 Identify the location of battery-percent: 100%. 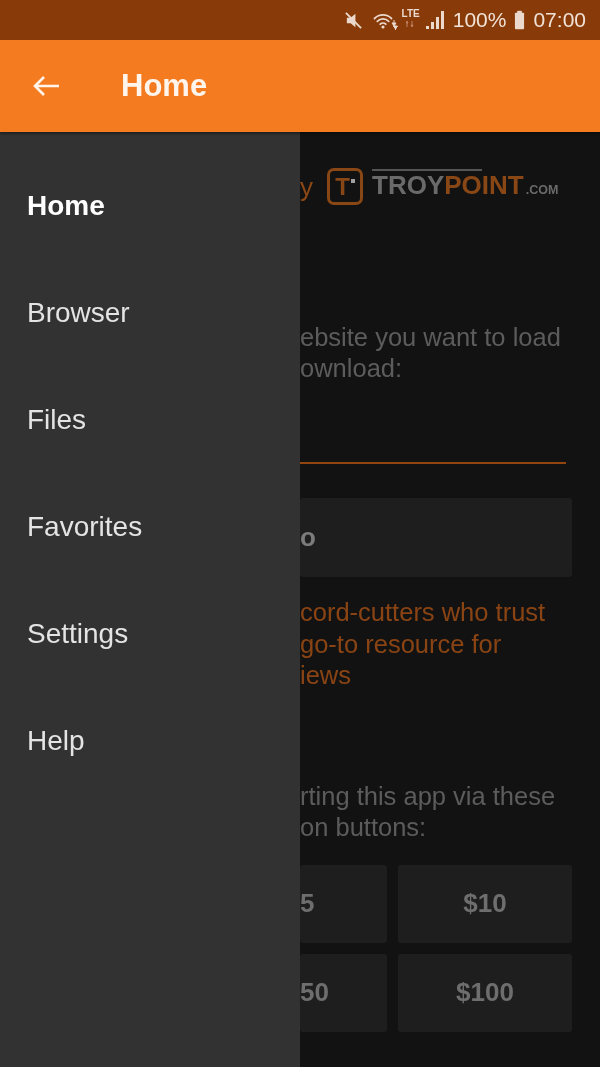
(479, 20).